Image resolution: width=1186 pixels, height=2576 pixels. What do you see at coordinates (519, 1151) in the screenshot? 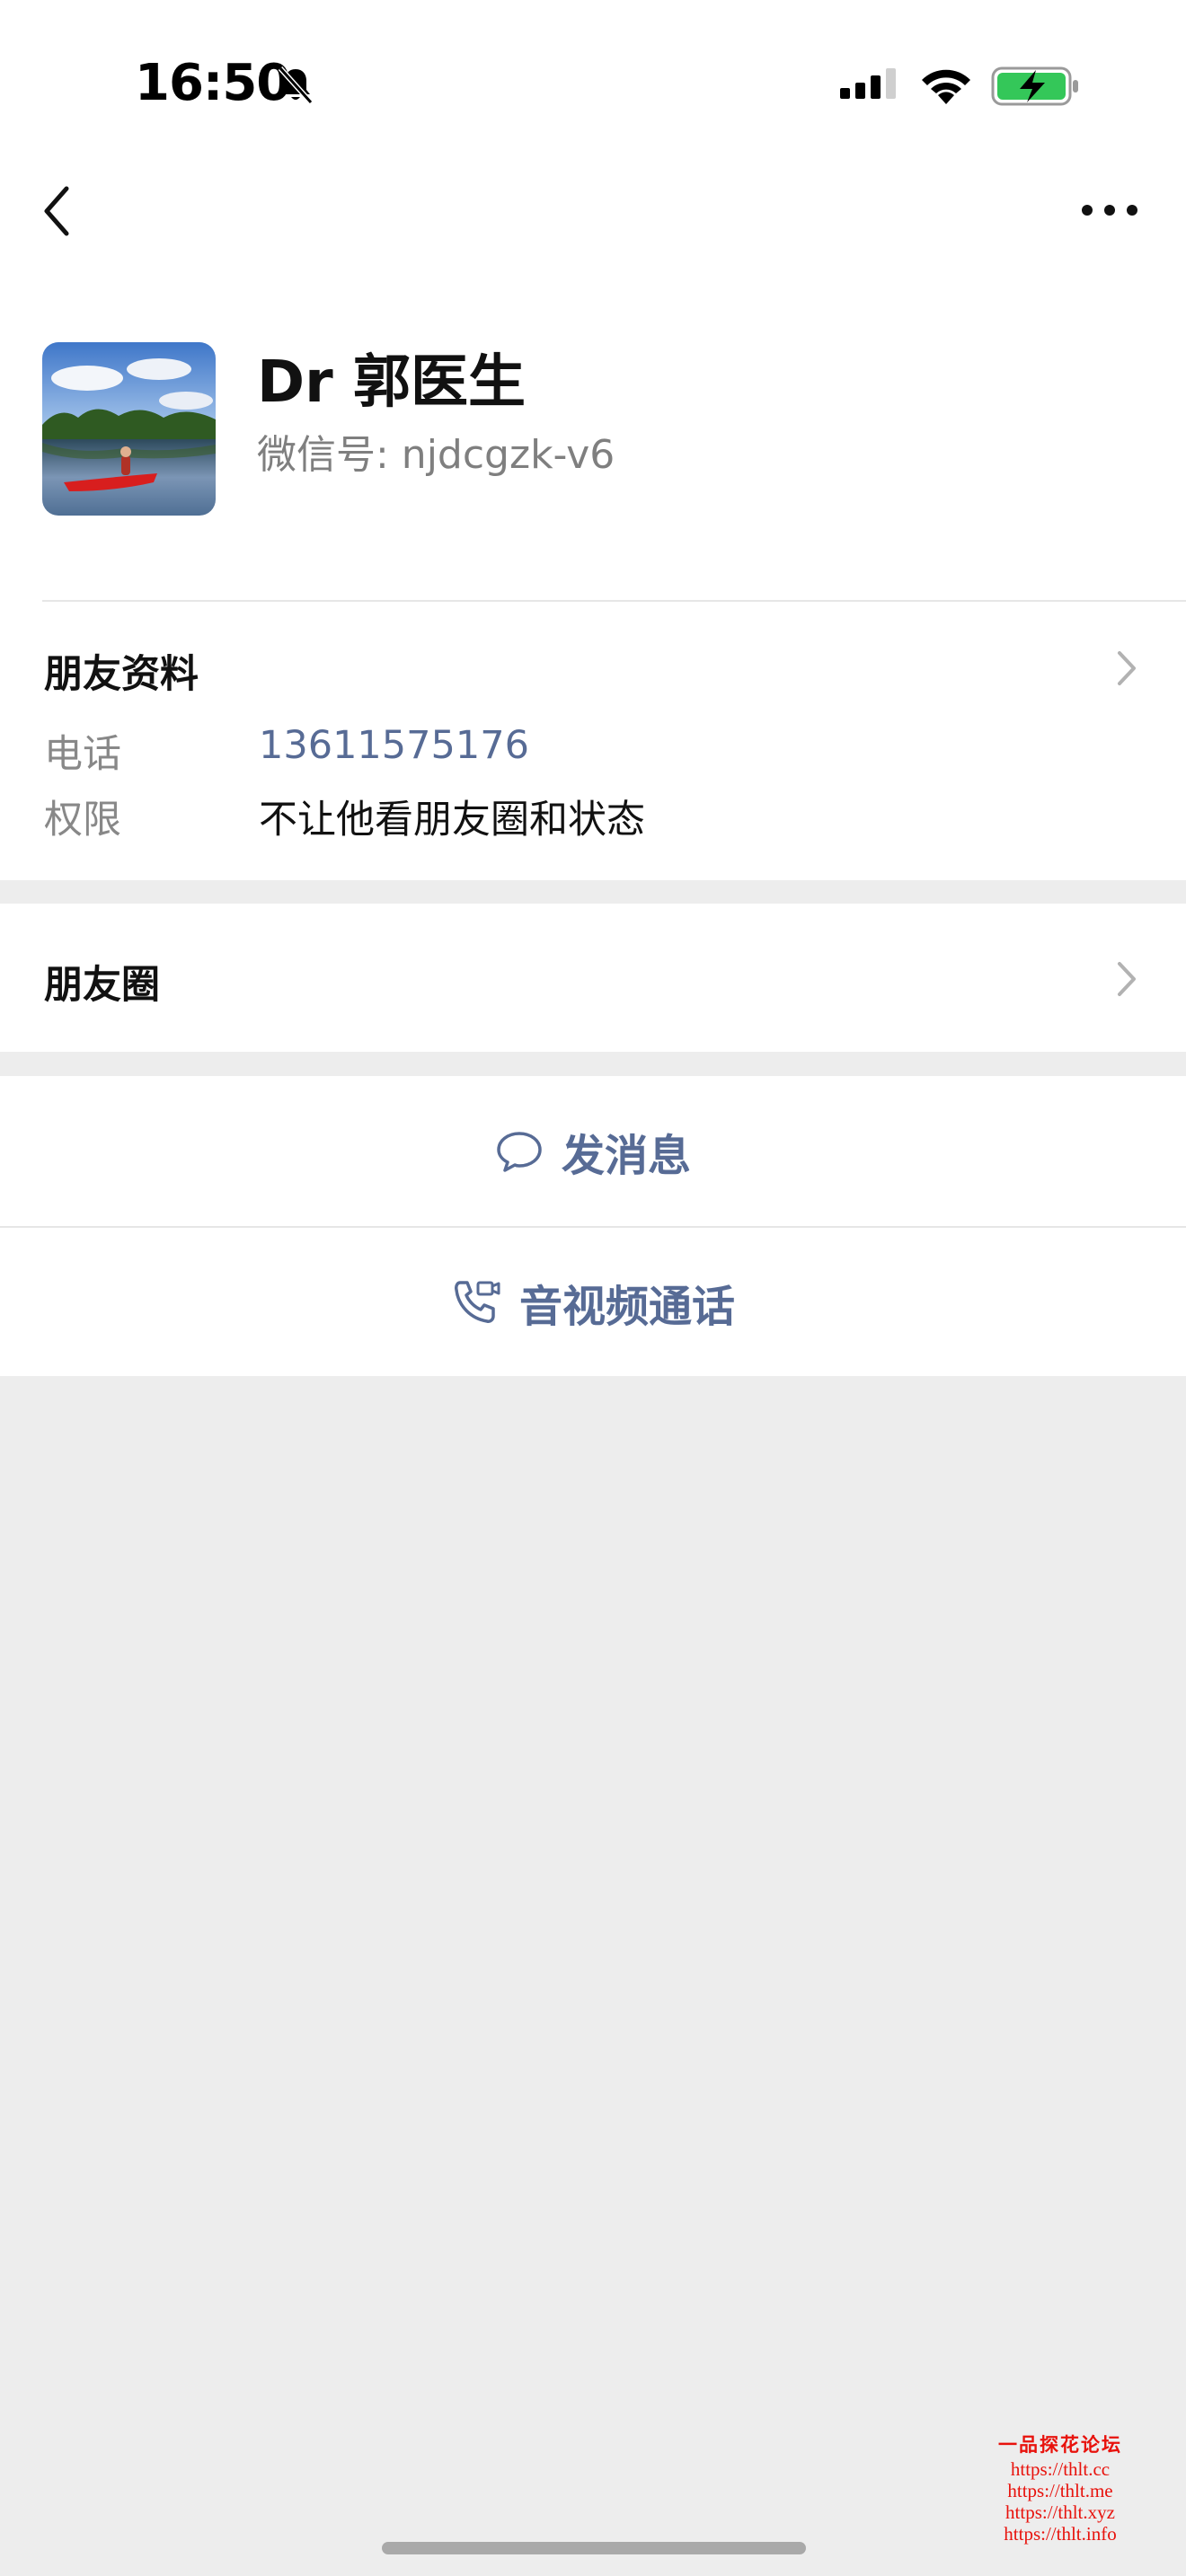
I see `chat-bubble-icon` at bounding box center [519, 1151].